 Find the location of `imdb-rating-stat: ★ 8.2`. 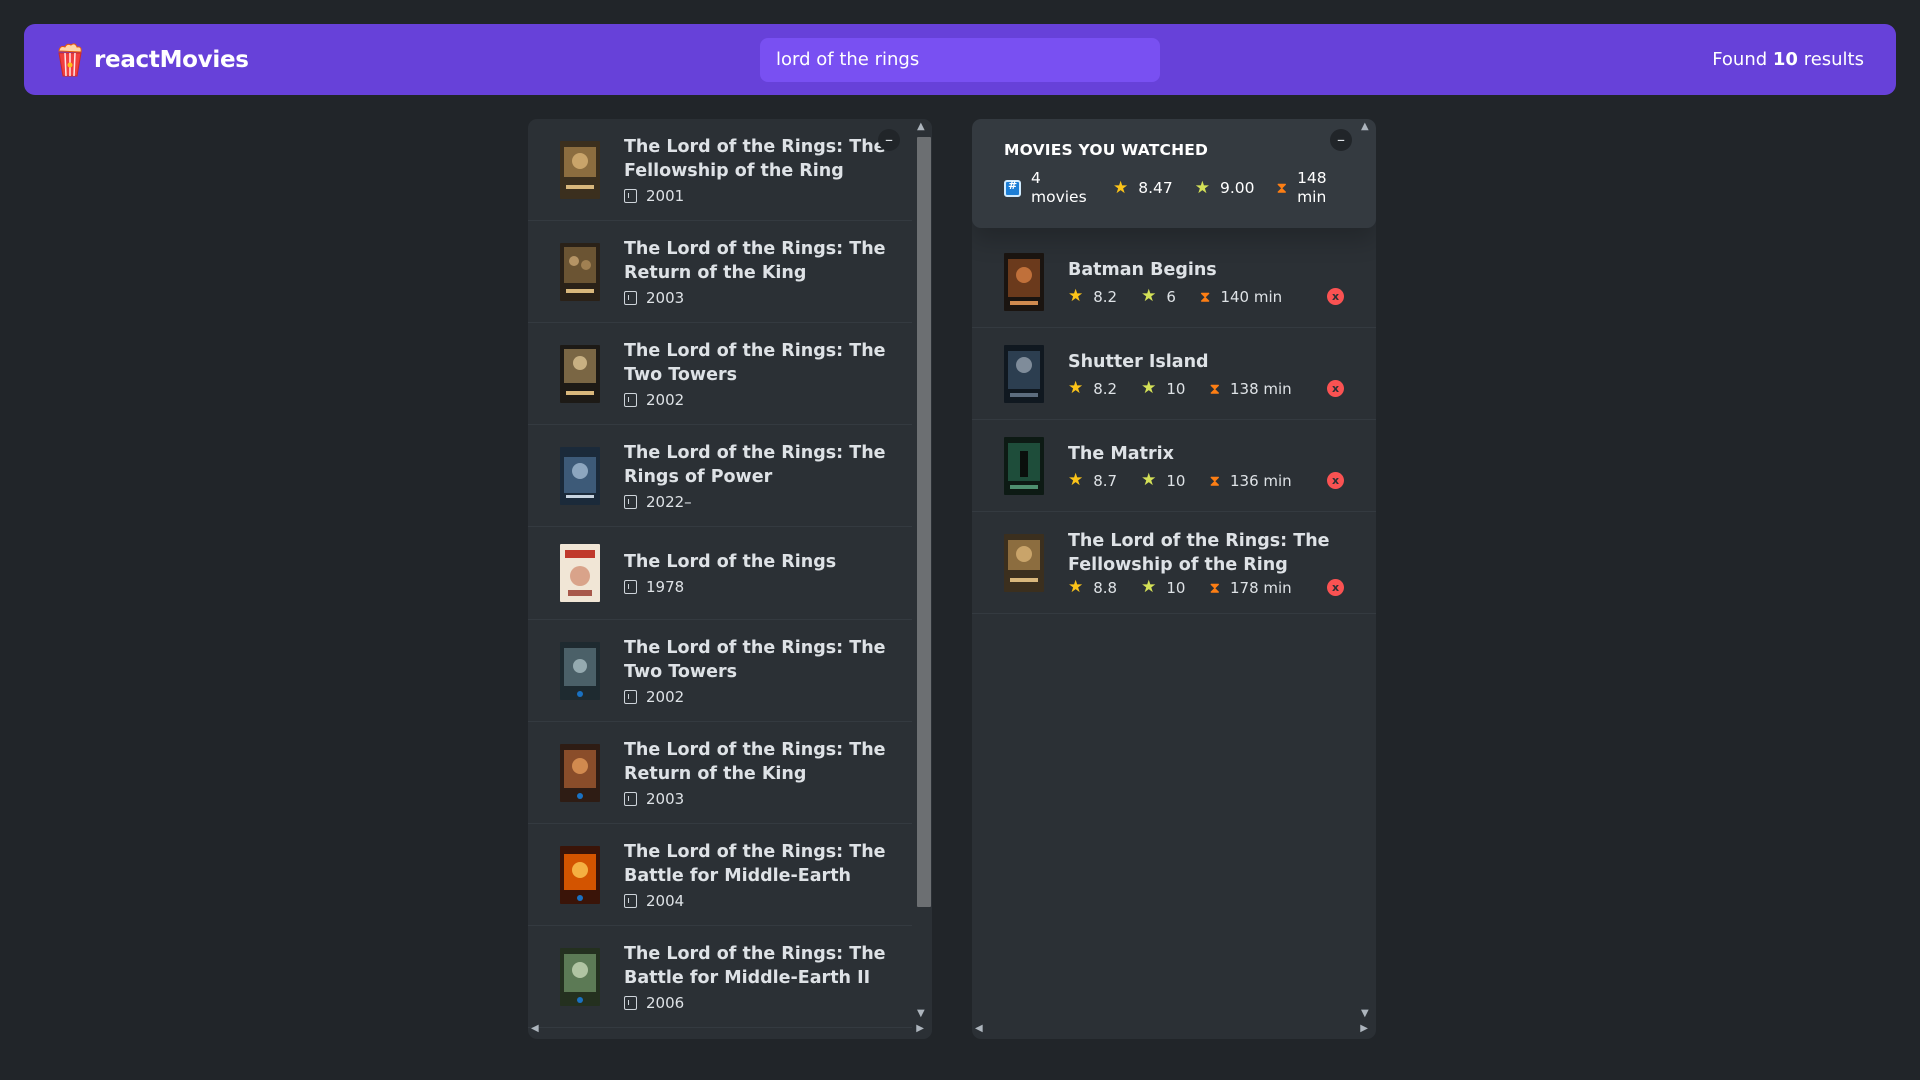

imdb-rating-stat: ★ 8.2 is located at coordinates (1092, 389).